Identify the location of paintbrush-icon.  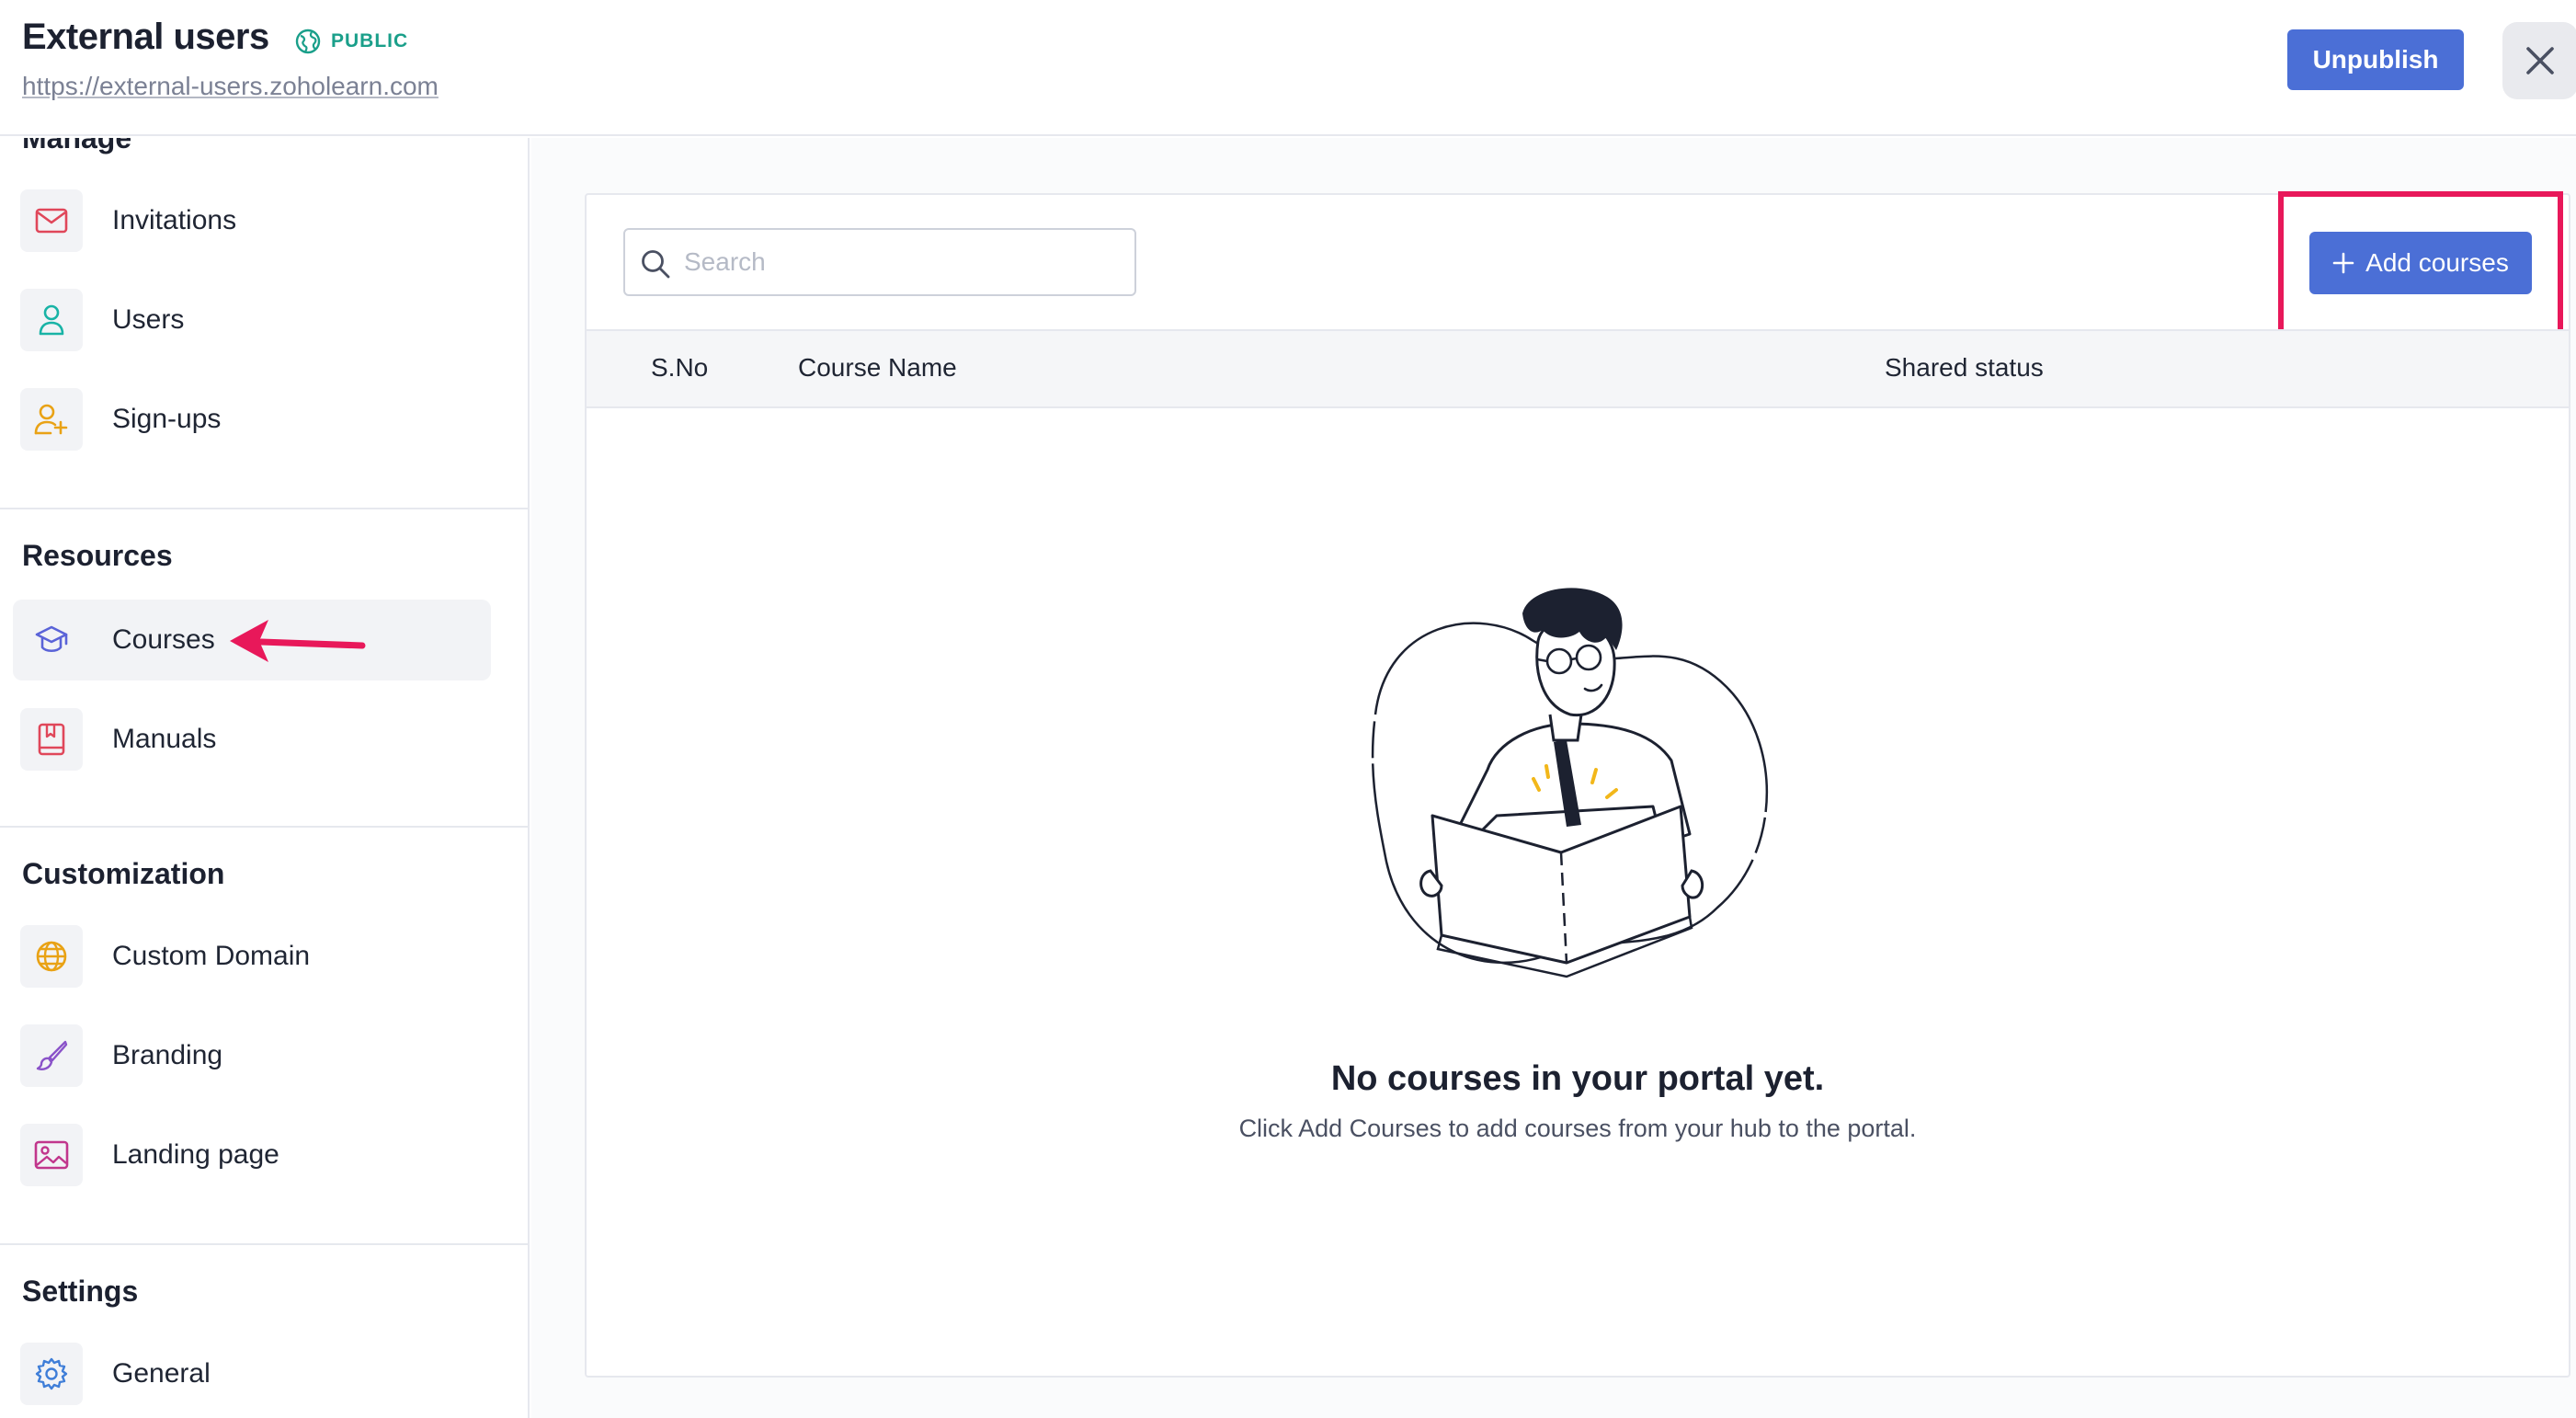
(52, 1055).